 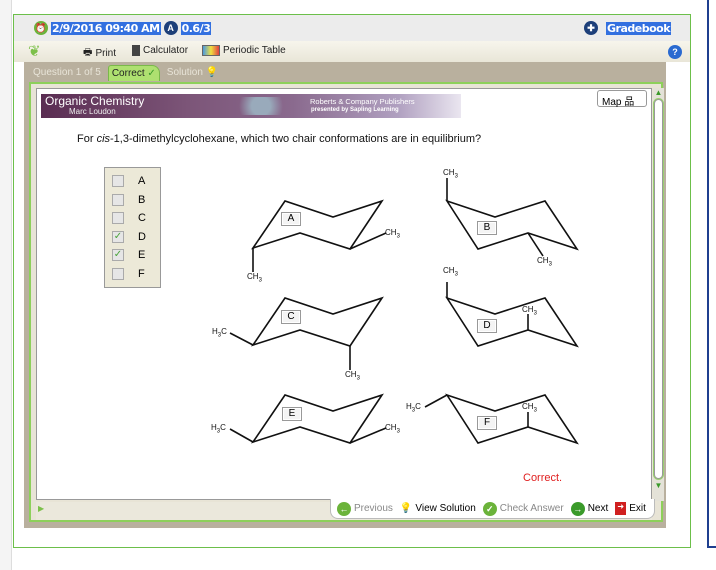 What do you see at coordinates (487, 326) in the screenshot?
I see `structure-label-d: D` at bounding box center [487, 326].